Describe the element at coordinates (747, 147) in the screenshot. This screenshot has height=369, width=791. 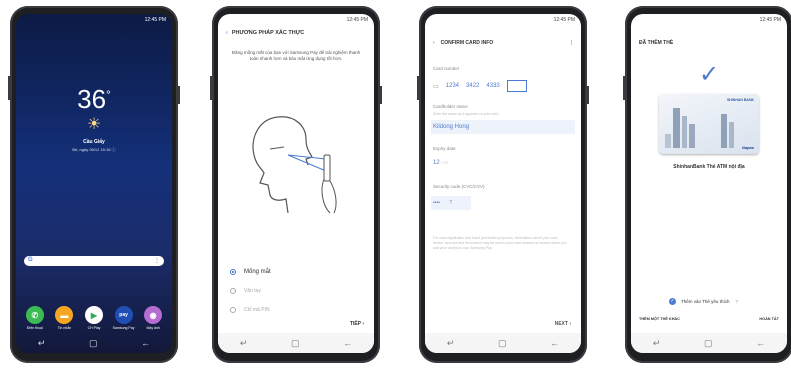
I see `napas-logo: Napas` at that location.